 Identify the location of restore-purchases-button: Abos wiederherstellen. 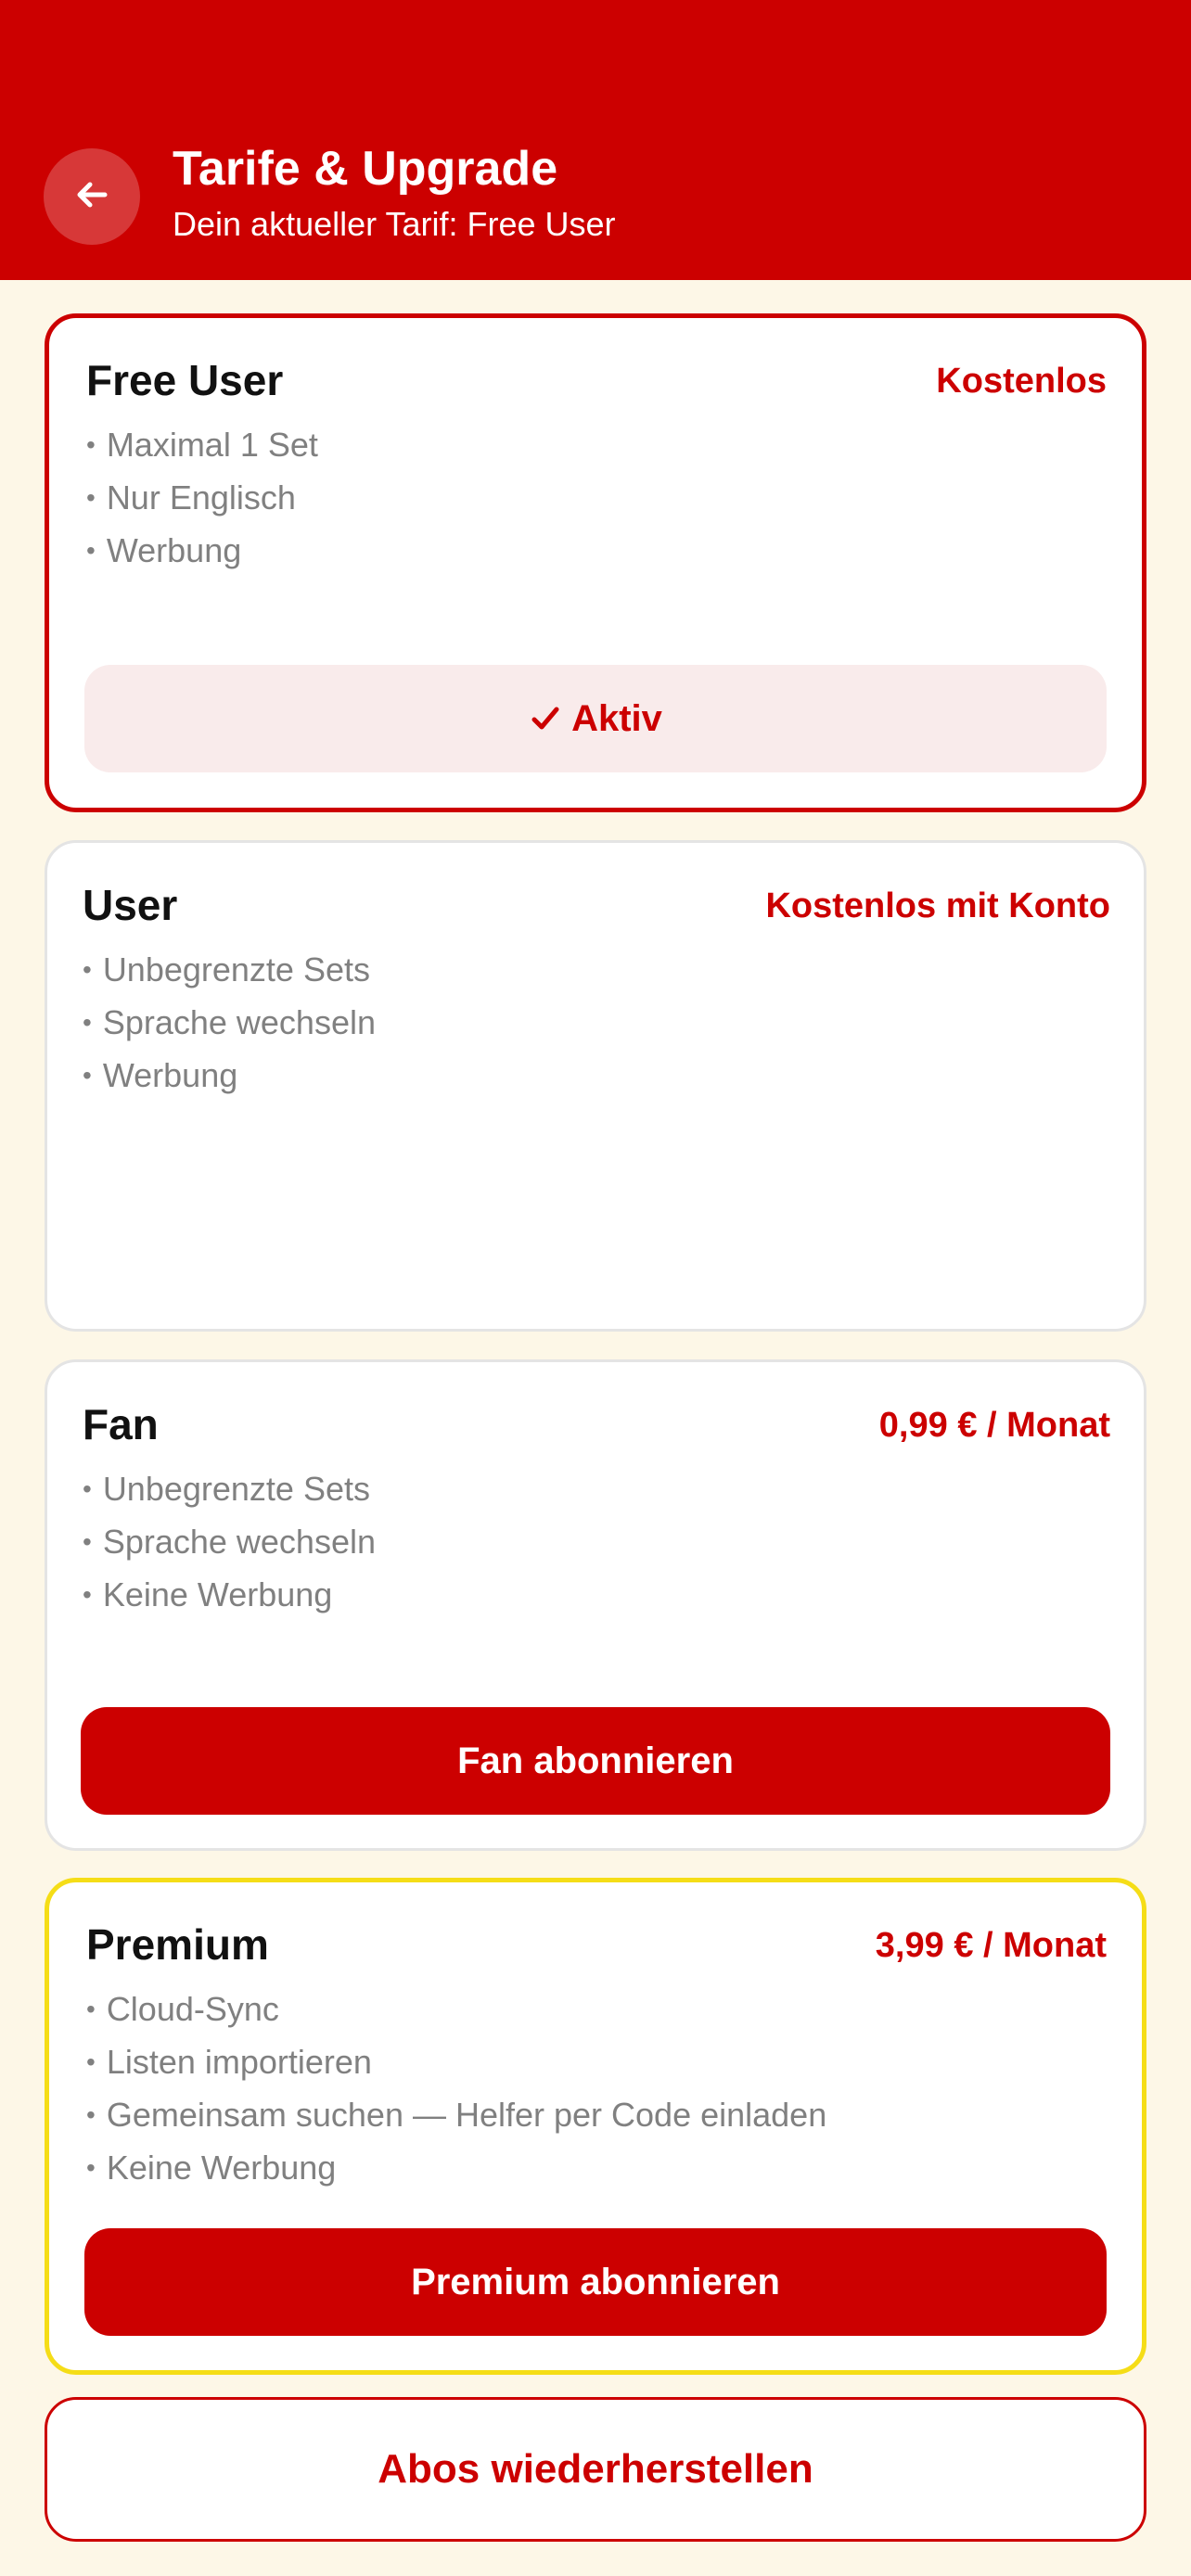
(595, 2469).